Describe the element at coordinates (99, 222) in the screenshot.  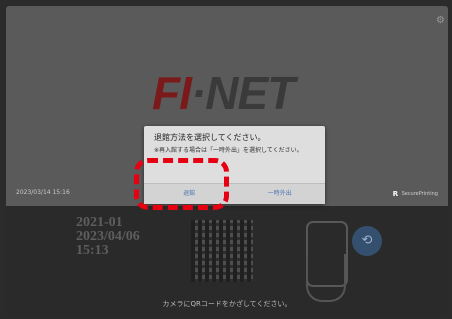
I see `ticket-line-1: 2021-01` at that location.